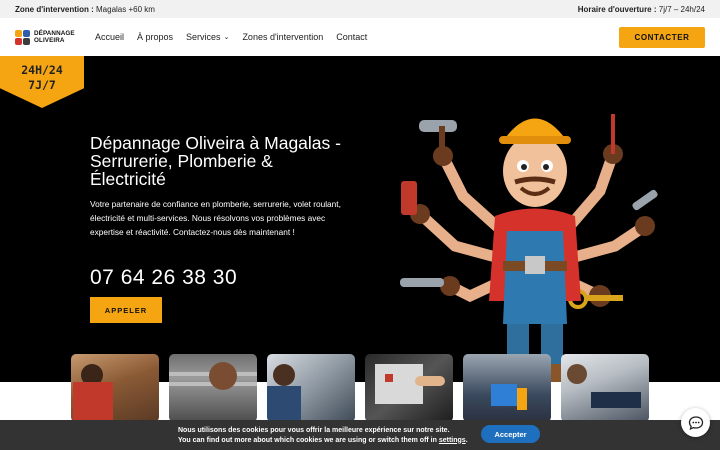 This screenshot has width=720, height=450. What do you see at coordinates (115, 388) in the screenshot?
I see `service-card-serrurerie` at bounding box center [115, 388].